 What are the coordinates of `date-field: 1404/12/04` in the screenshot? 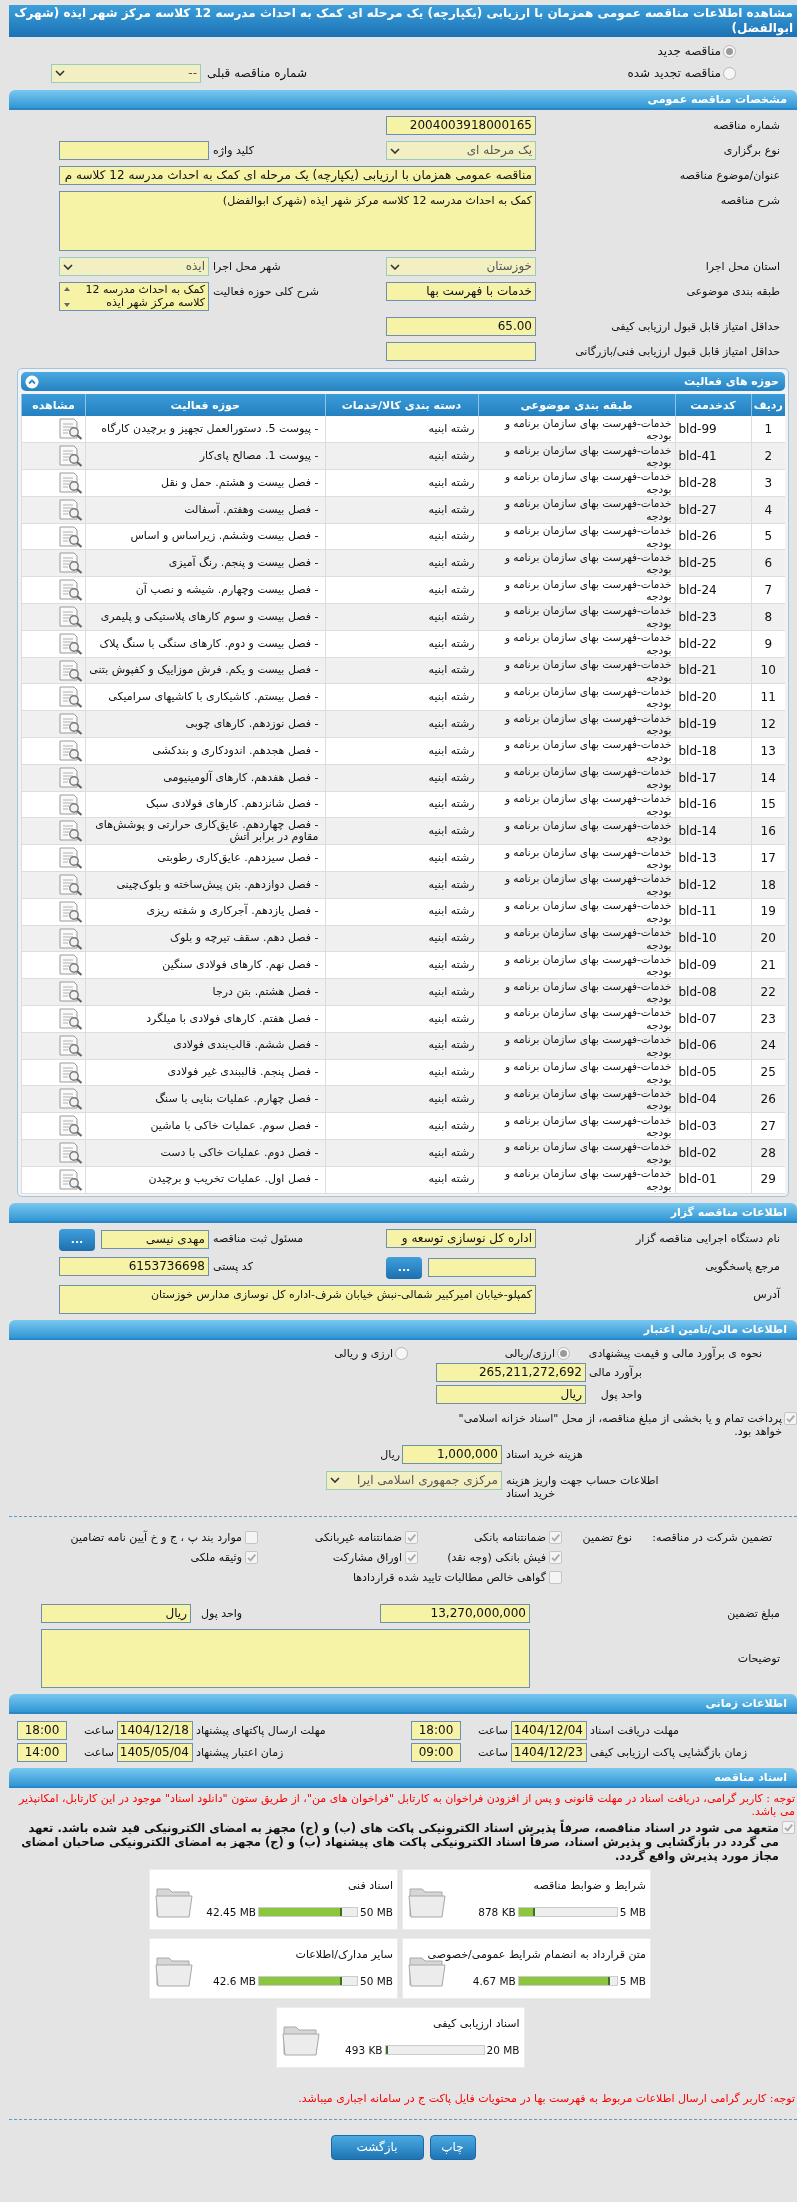 It's located at (549, 1730).